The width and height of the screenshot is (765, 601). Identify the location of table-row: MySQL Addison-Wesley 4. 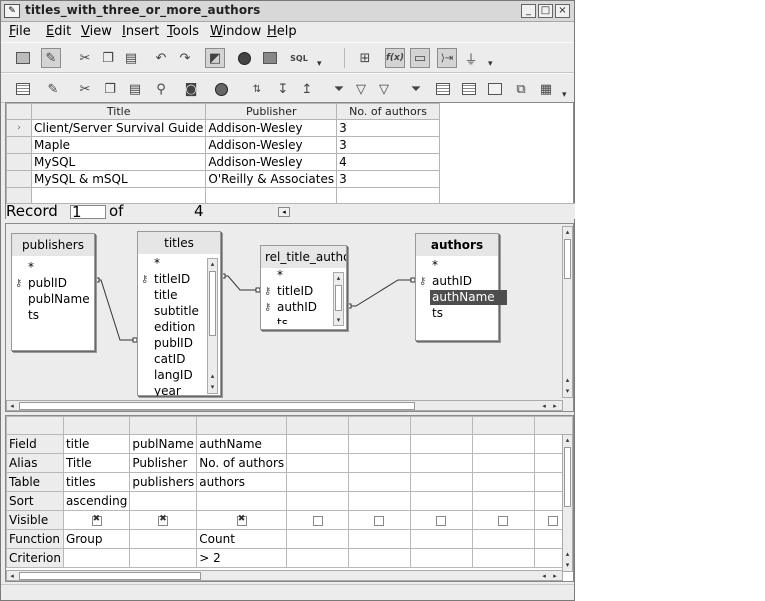
(223, 162).